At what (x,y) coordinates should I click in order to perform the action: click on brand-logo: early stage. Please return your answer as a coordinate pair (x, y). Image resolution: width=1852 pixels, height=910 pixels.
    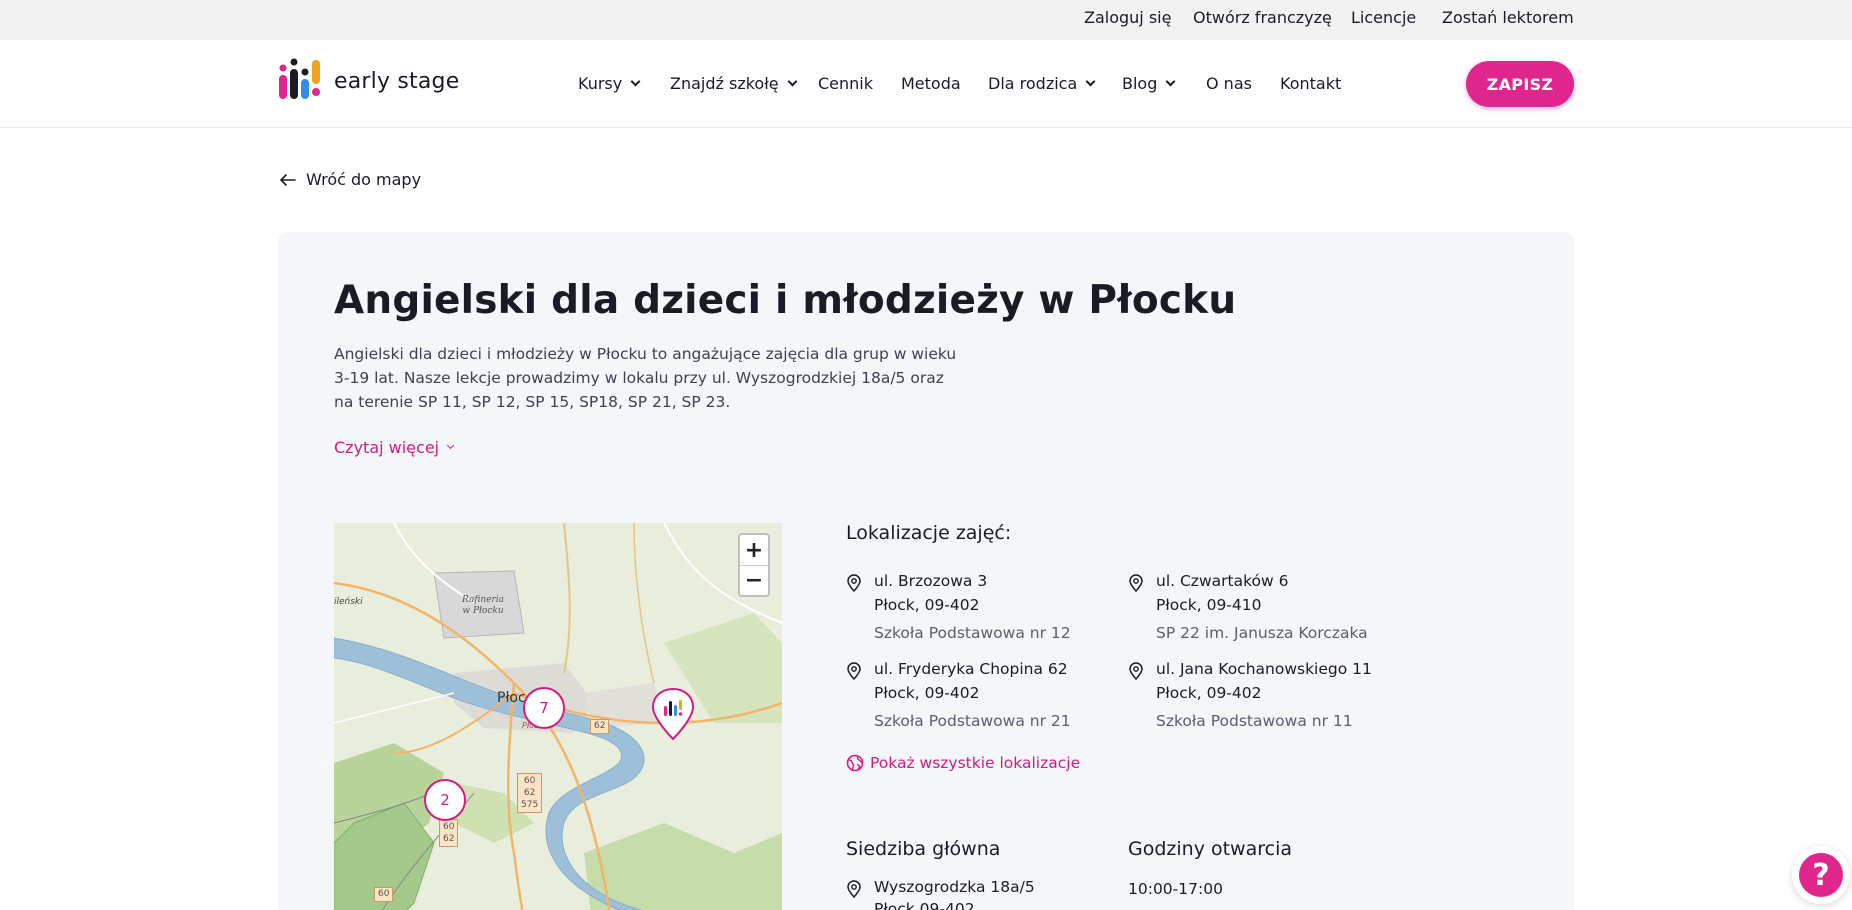
    Looking at the image, I should click on (368, 81).